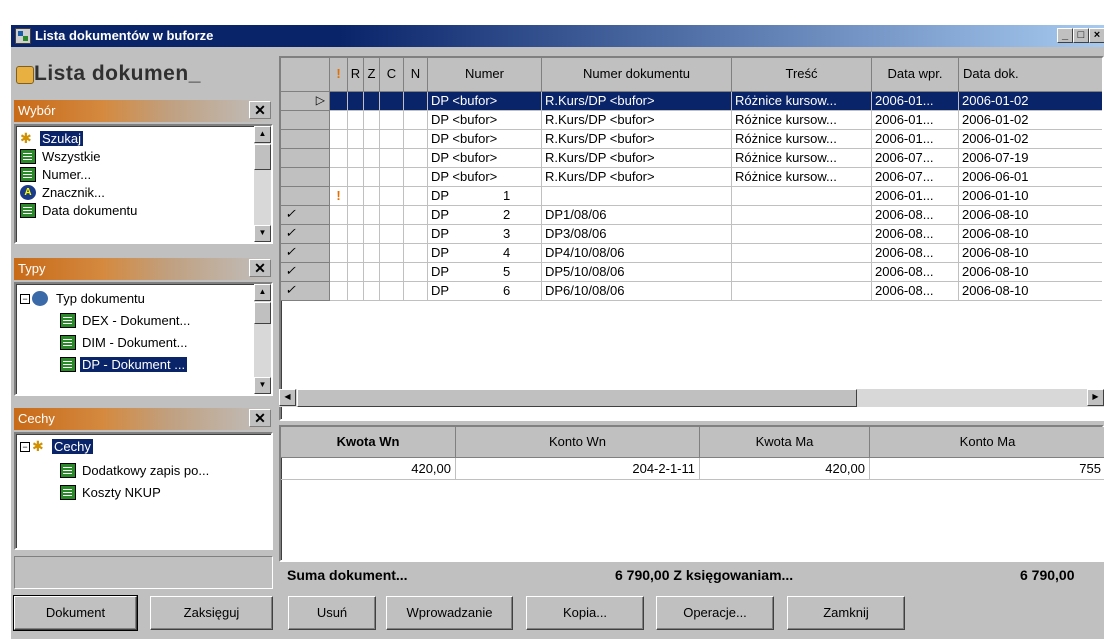 The height and width of the screenshot is (639, 1104). Describe the element at coordinates (987, 442) in the screenshot. I see `col-header-konto-ma: Konto Ma` at that location.